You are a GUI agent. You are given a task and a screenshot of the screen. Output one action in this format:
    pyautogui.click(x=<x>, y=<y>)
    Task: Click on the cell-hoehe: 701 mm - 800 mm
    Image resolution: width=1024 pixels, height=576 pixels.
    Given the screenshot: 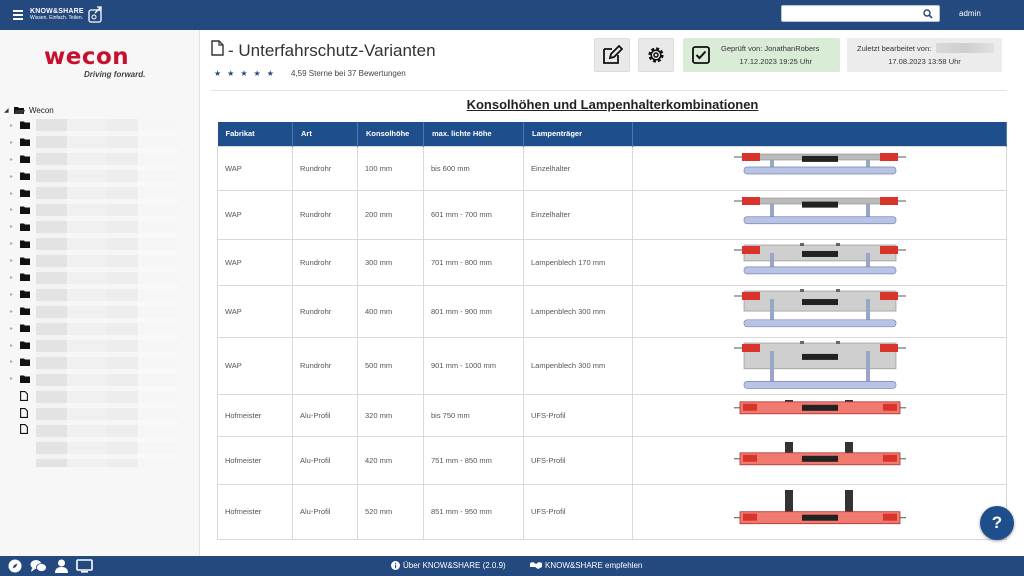 What is the action you would take?
    pyautogui.click(x=473, y=262)
    